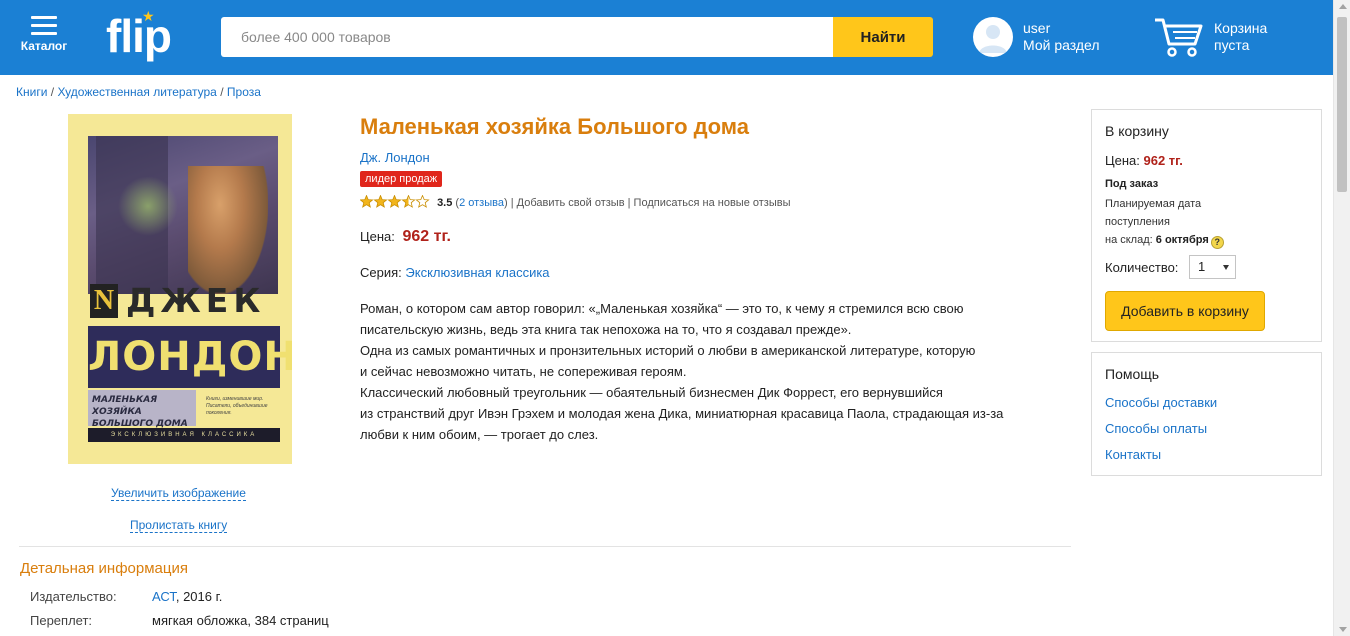 The image size is (1350, 636). Describe the element at coordinates (240, 620) in the screenshot. I see `detail-value: мягкая обложка, 384 страниц` at that location.